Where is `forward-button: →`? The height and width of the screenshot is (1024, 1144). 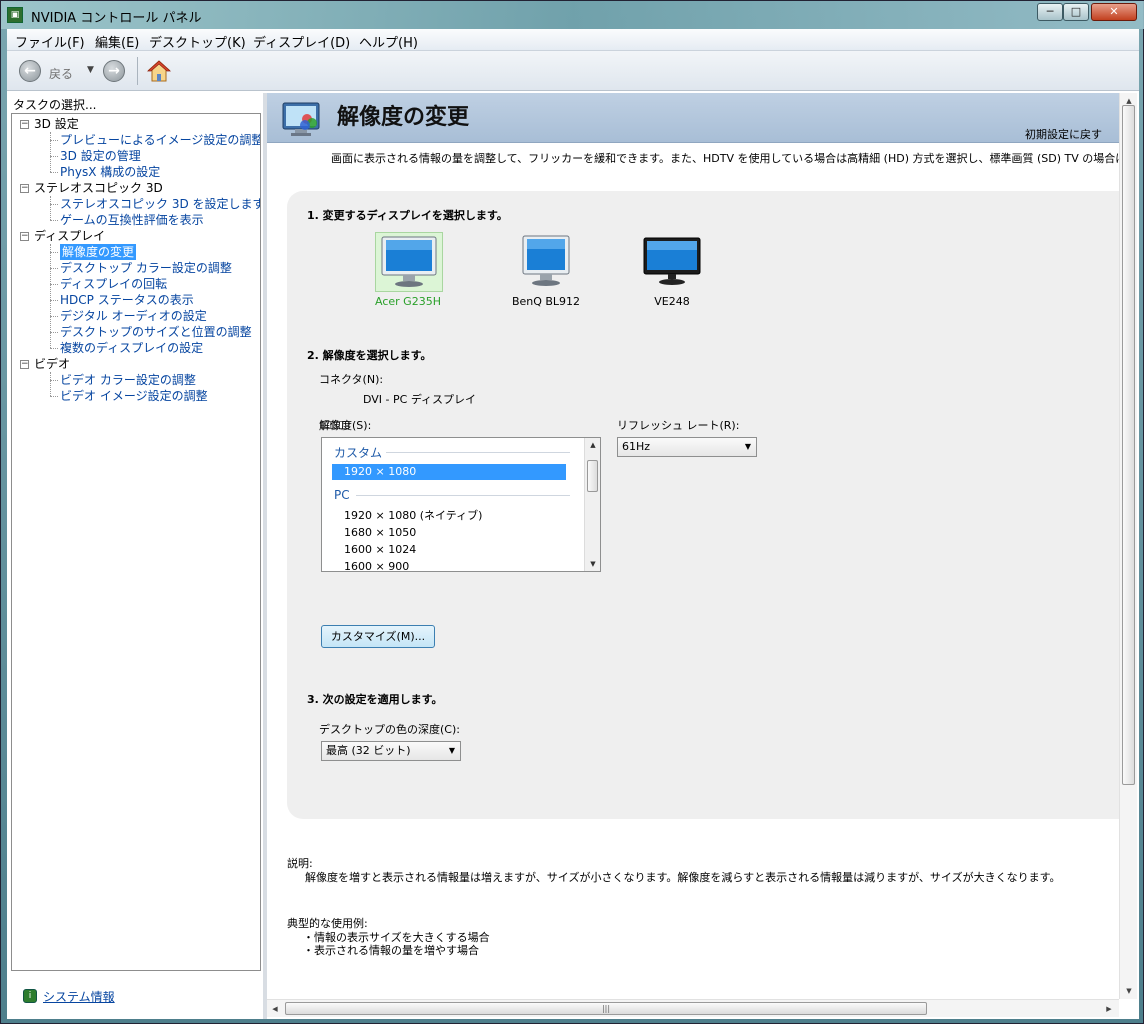 forward-button: → is located at coordinates (114, 71).